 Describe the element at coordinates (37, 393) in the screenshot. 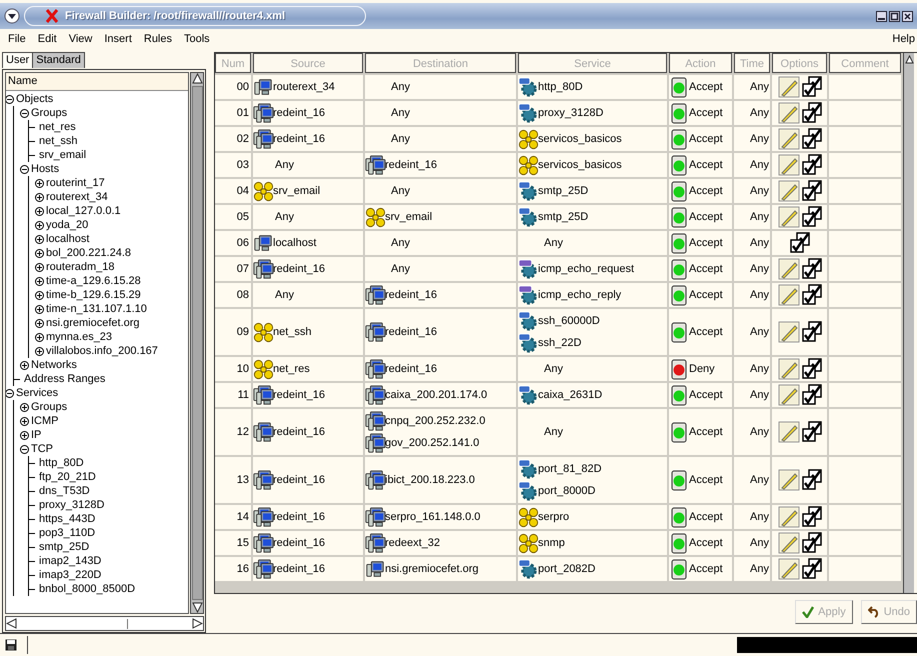

I see `tree-item: Services` at that location.